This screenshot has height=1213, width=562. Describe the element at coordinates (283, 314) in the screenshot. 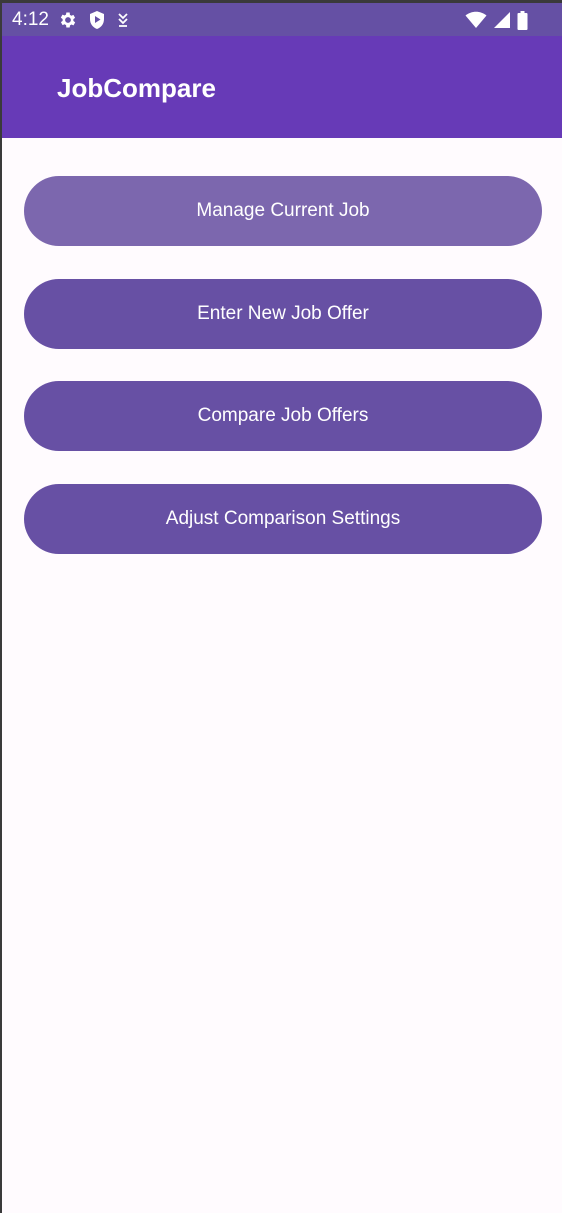

I see `enter-new-job-offer-button: Enter New Job Offer` at that location.